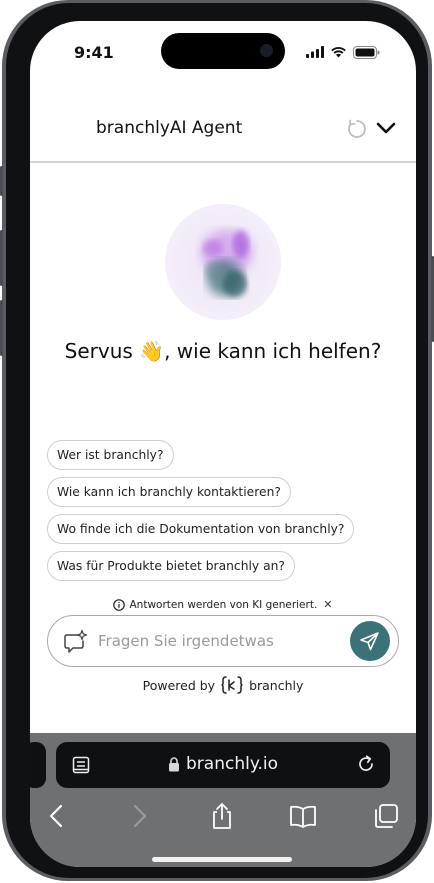 This screenshot has width=434, height=883. What do you see at coordinates (1, 328) in the screenshot?
I see `volume-down-button` at bounding box center [1, 328].